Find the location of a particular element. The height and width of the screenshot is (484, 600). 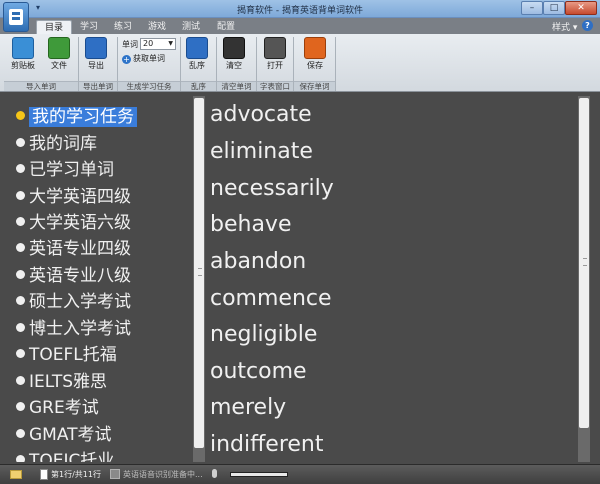

word-item: necessarily is located at coordinates (272, 189).